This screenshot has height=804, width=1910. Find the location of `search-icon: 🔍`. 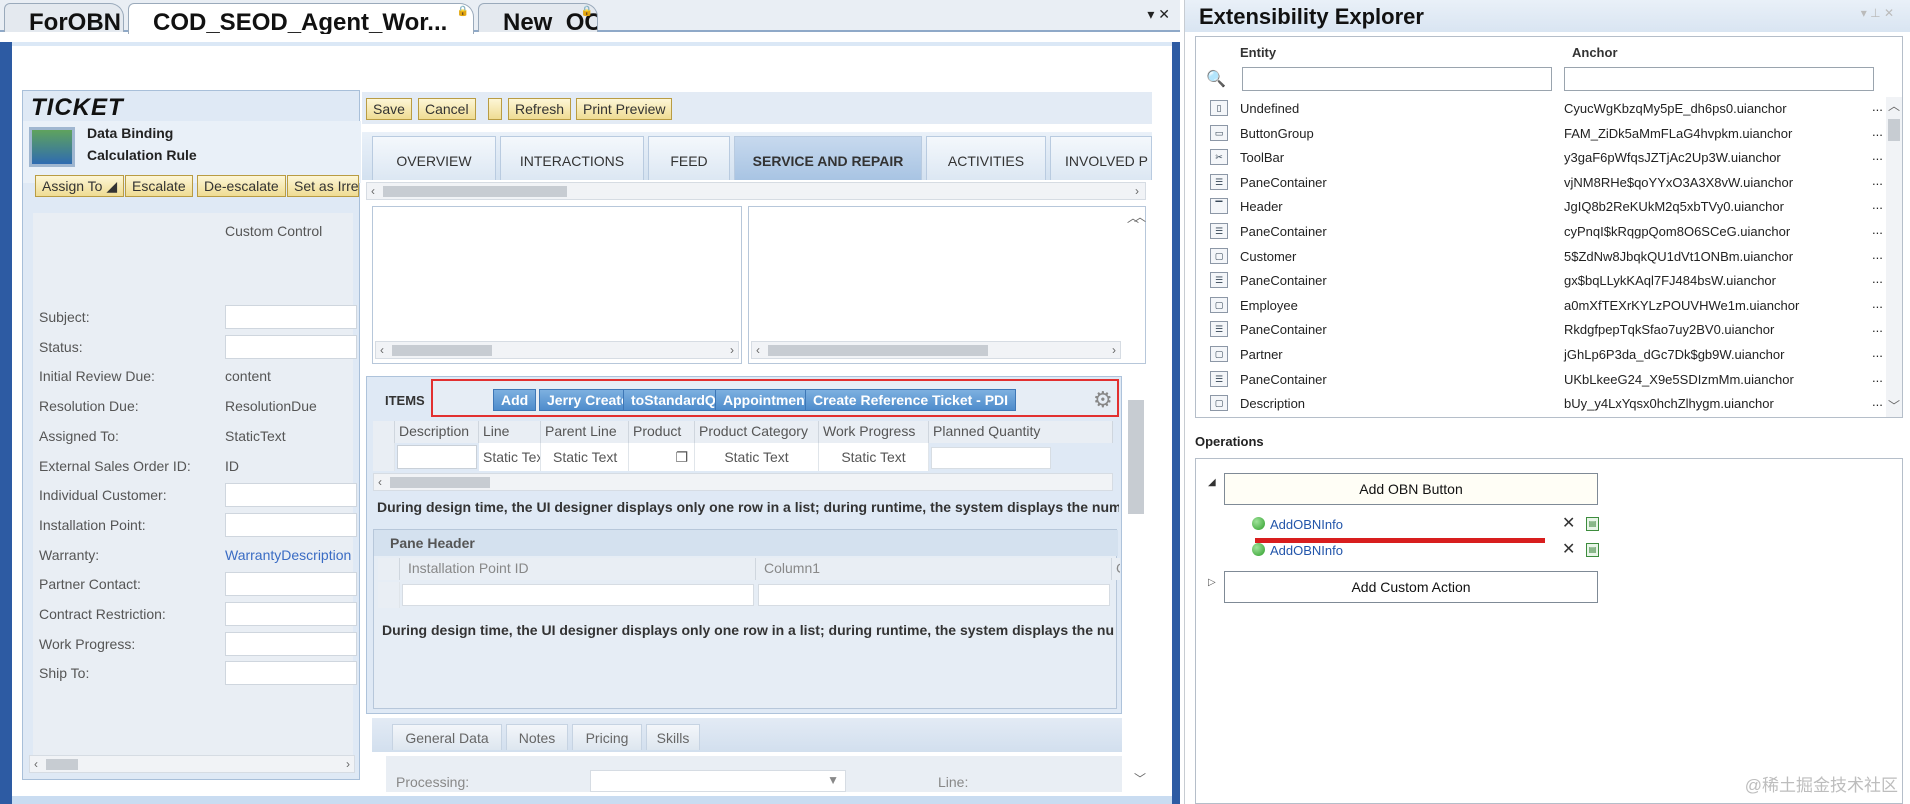

search-icon: 🔍 is located at coordinates (1216, 79).